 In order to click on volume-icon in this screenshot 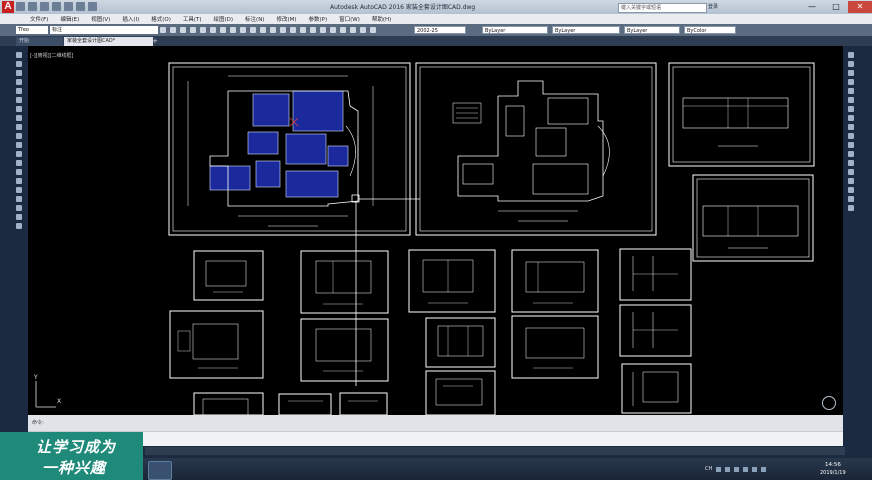, I will do `click(755, 469)`.